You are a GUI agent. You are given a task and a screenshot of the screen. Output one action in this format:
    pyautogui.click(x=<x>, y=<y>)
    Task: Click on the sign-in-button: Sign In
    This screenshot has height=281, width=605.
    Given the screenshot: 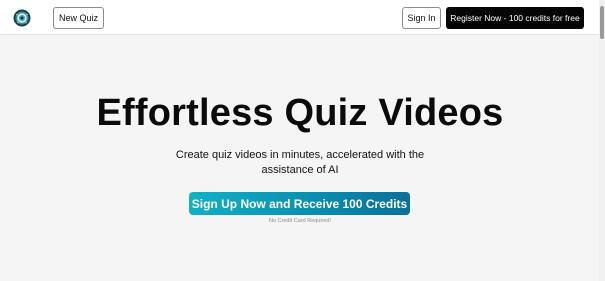 What is the action you would take?
    pyautogui.click(x=421, y=18)
    